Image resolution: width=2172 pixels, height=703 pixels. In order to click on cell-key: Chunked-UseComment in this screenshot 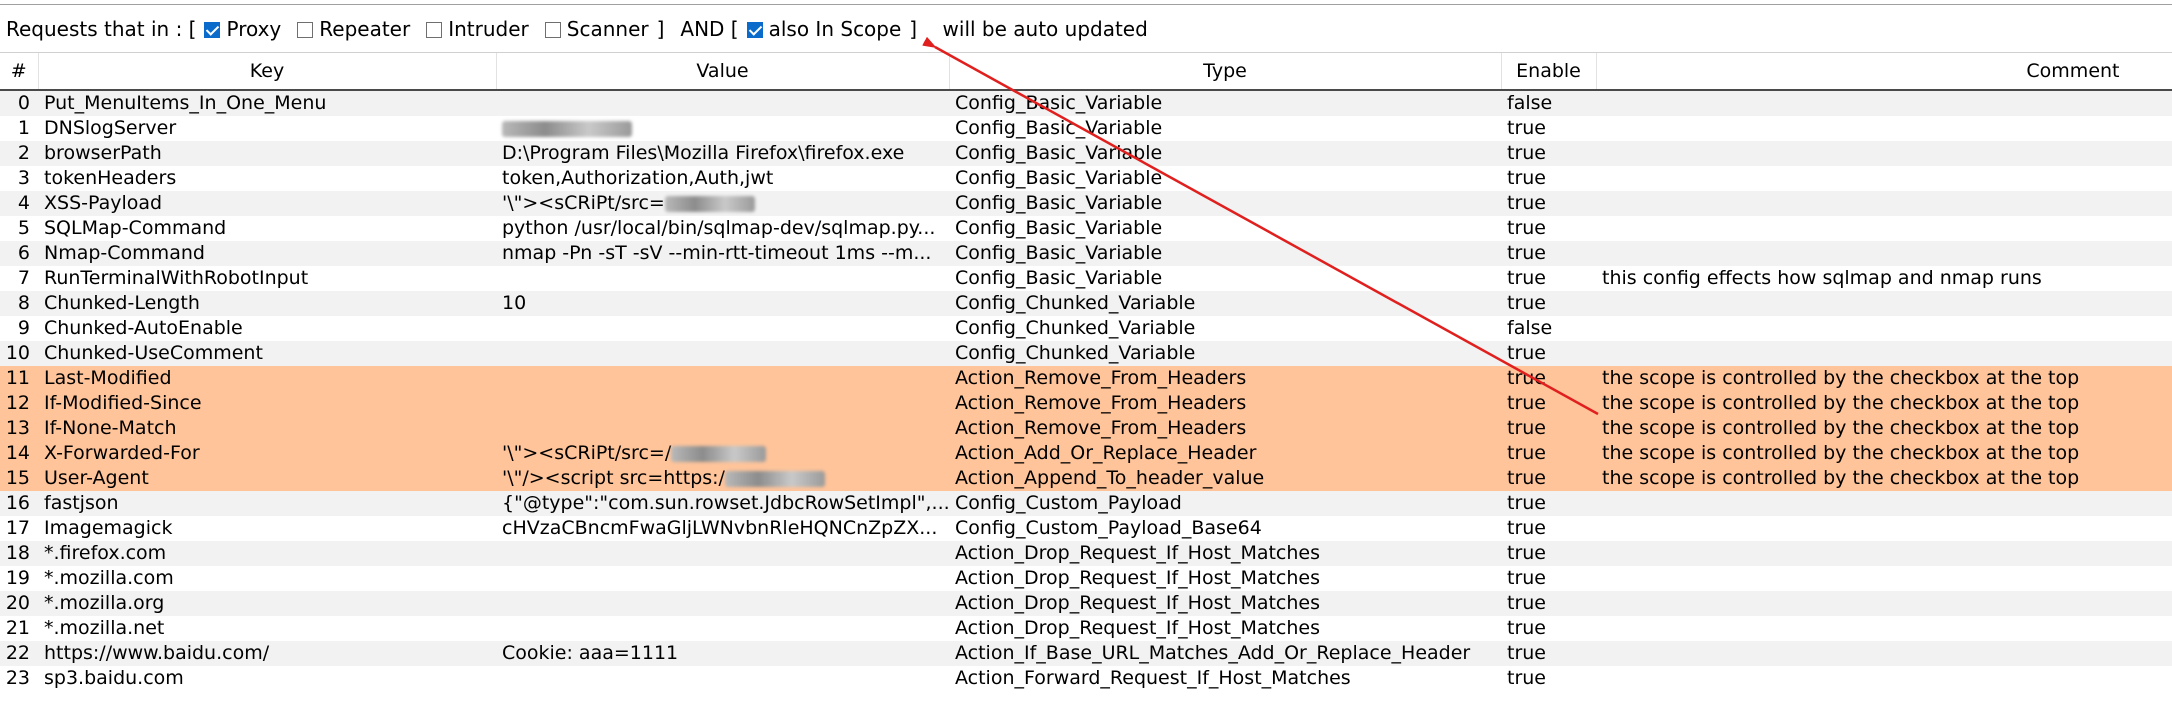, I will do `click(267, 353)`.